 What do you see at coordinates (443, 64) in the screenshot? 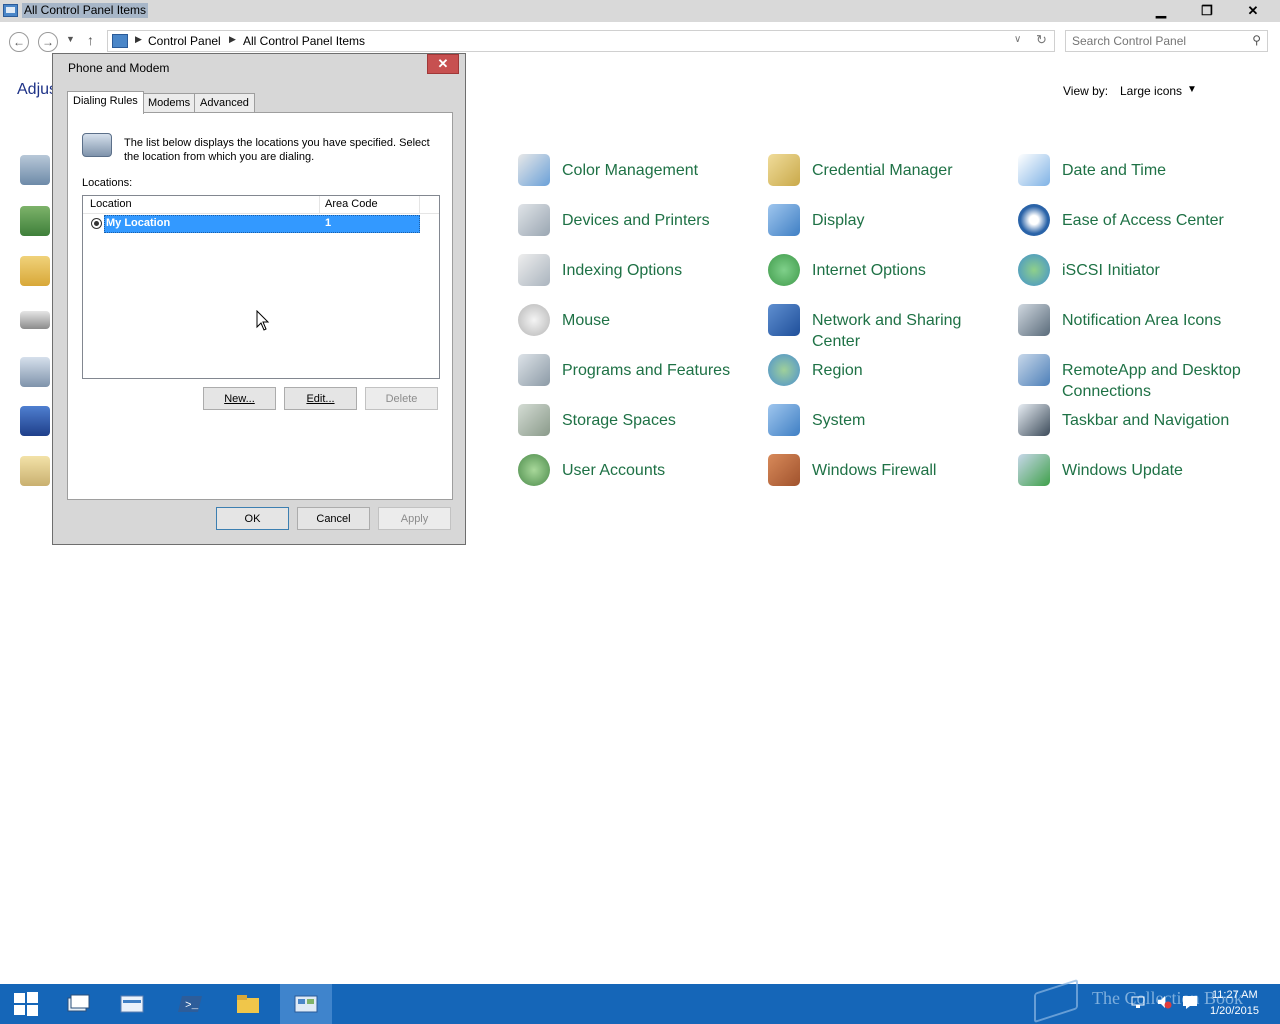
I see `dialog-close-button: ✕` at bounding box center [443, 64].